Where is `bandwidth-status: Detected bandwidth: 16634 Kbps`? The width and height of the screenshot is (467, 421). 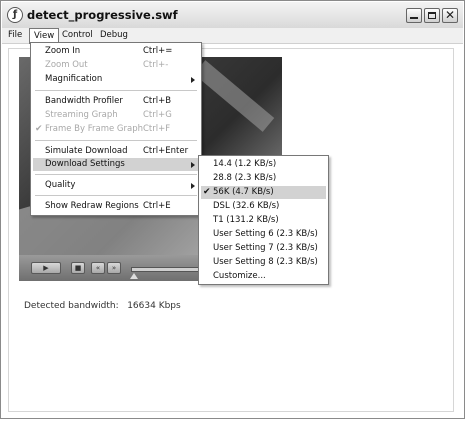
bandwidth-status: Detected bandwidth: 16634 Kbps is located at coordinates (102, 306).